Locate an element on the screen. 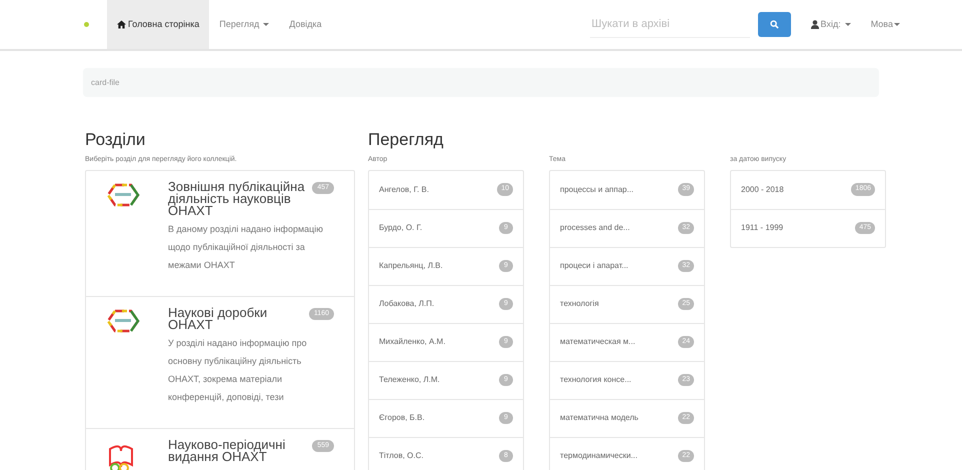 The height and width of the screenshot is (470, 962). section-heading: Розділи is located at coordinates (115, 140).